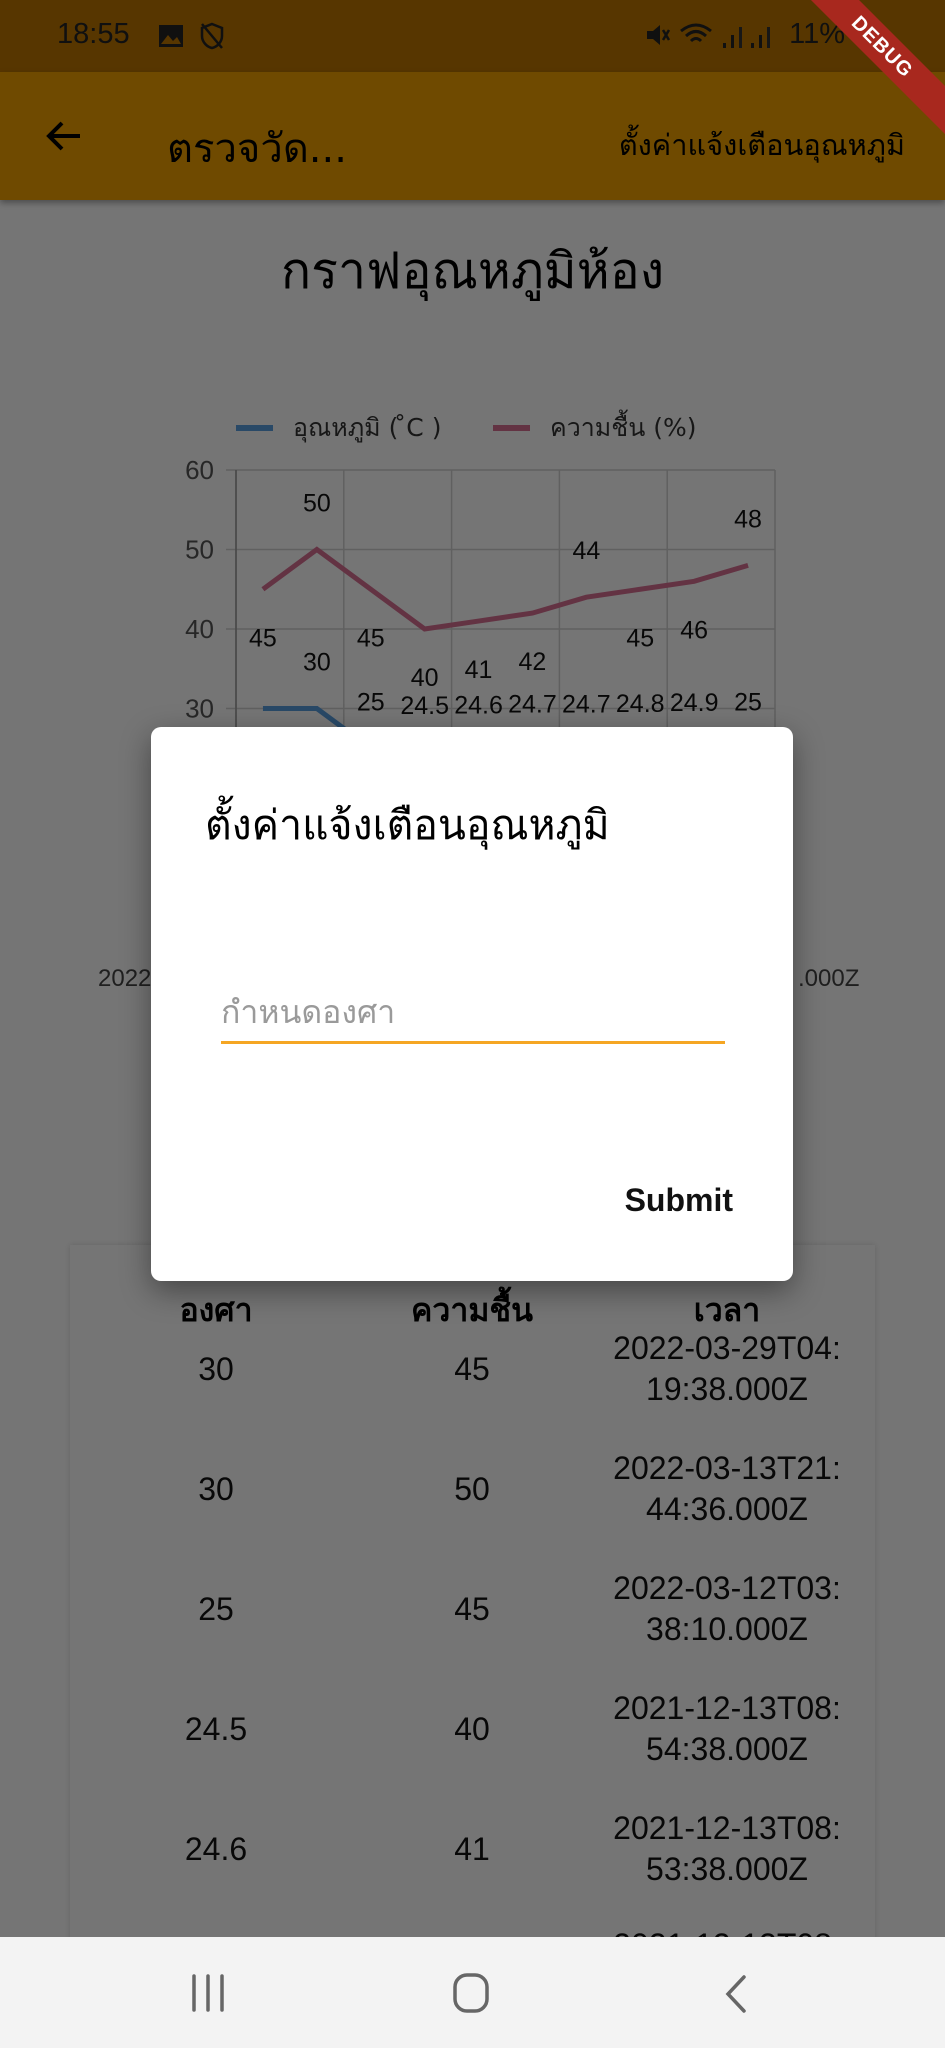 Image resolution: width=945 pixels, height=2048 pixels. I want to click on data-label: 44, so click(586, 551).